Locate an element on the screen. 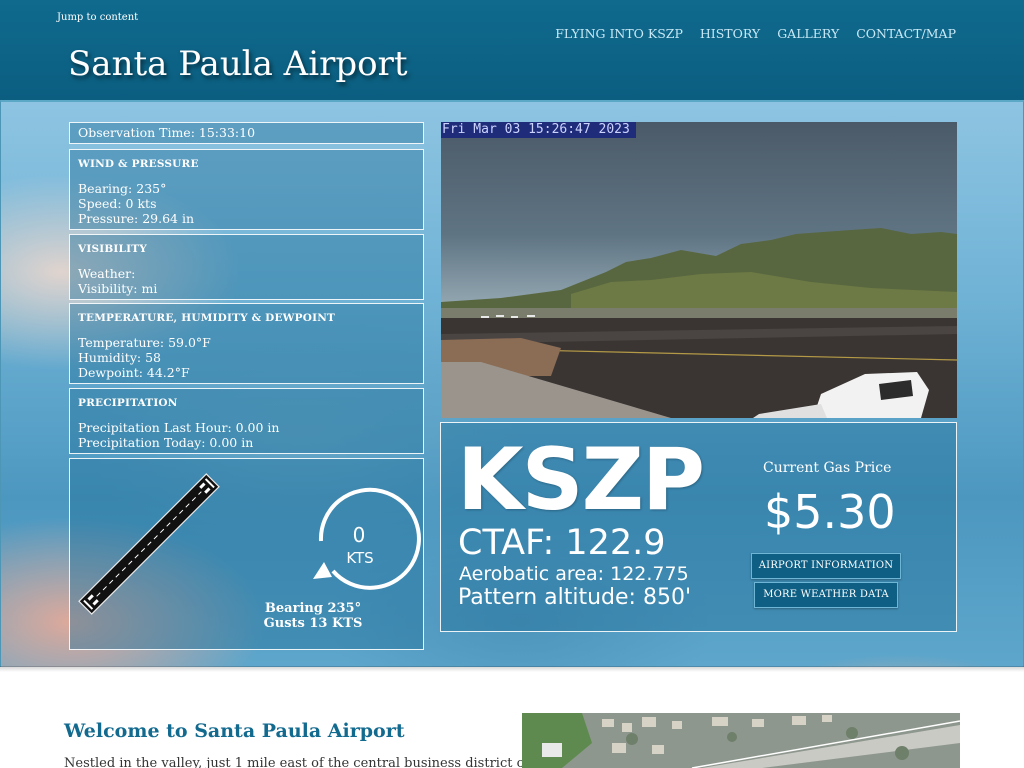 Image resolution: width=1024 pixels, height=768 pixels. nav-flying-into-kszp: FLYING INTO KSZP is located at coordinates (619, 33).